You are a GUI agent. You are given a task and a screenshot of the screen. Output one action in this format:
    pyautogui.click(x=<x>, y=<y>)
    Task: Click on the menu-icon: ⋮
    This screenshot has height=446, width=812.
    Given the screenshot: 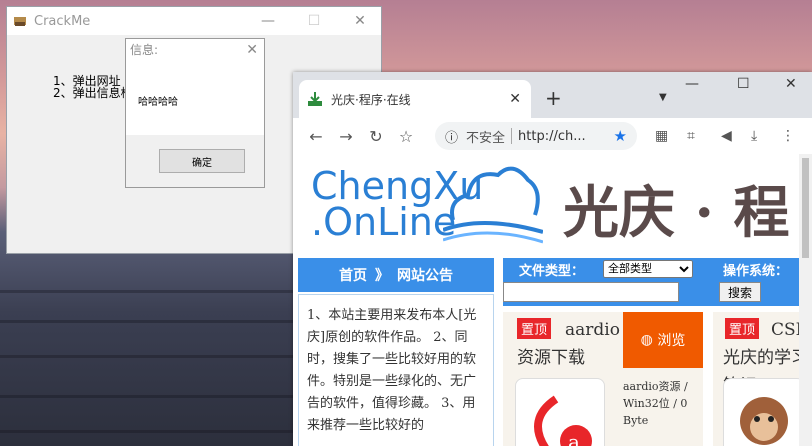 What is the action you would take?
    pyautogui.click(x=788, y=136)
    